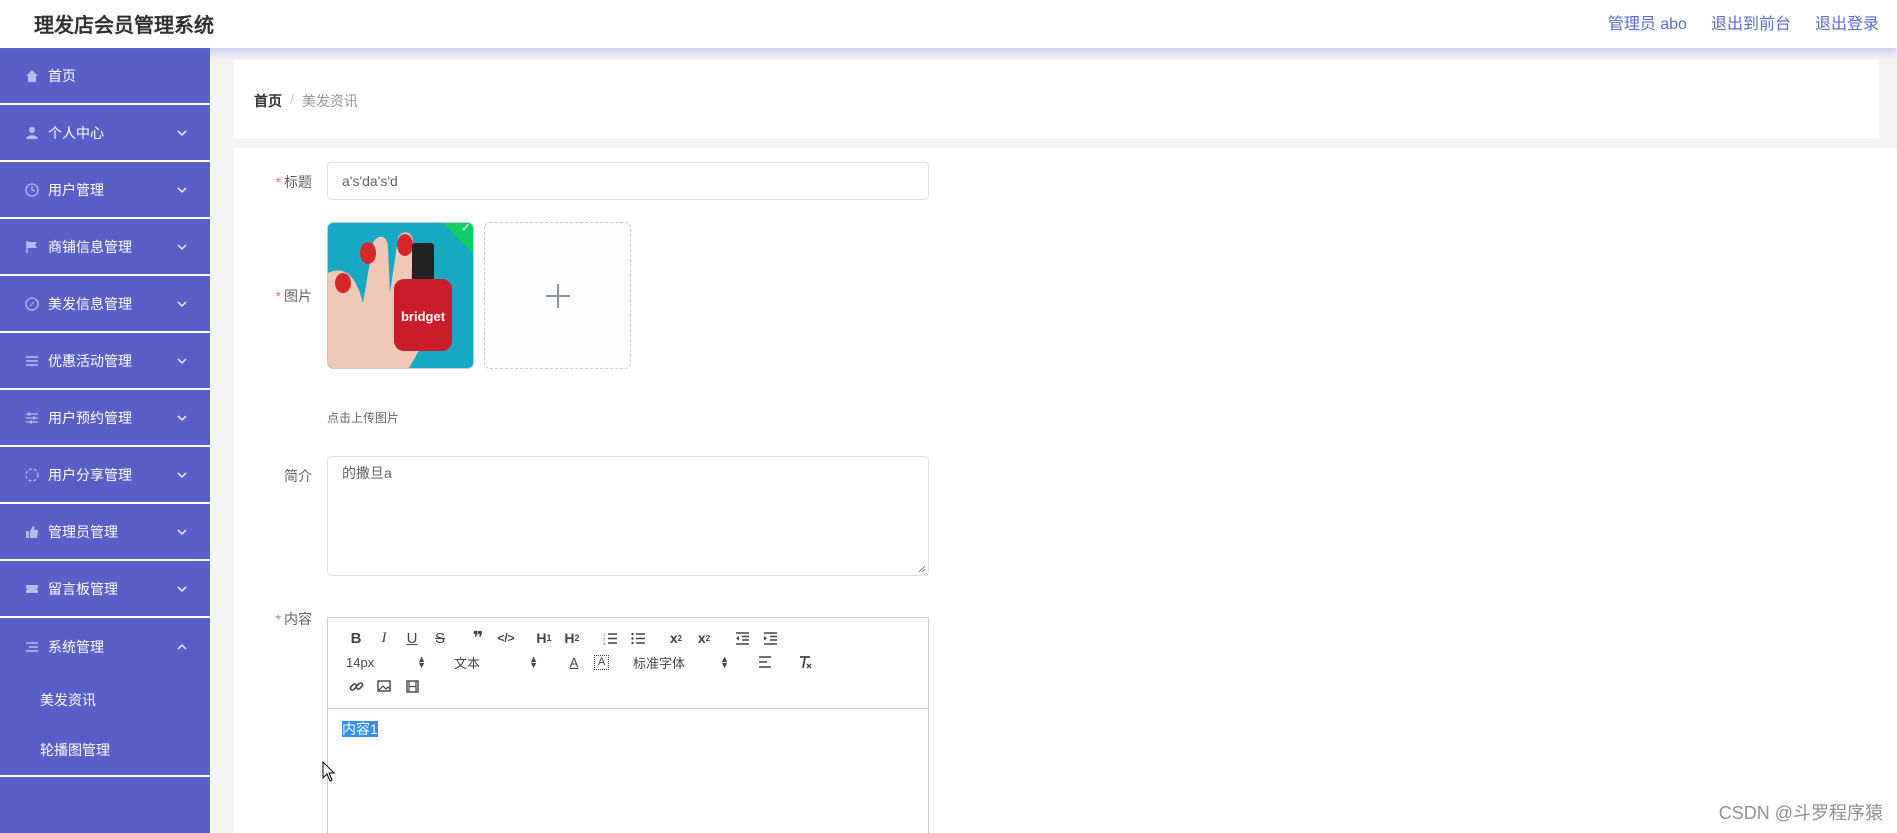 The height and width of the screenshot is (833, 1897). I want to click on sidebar-item-system: 系统管理, so click(105, 646).